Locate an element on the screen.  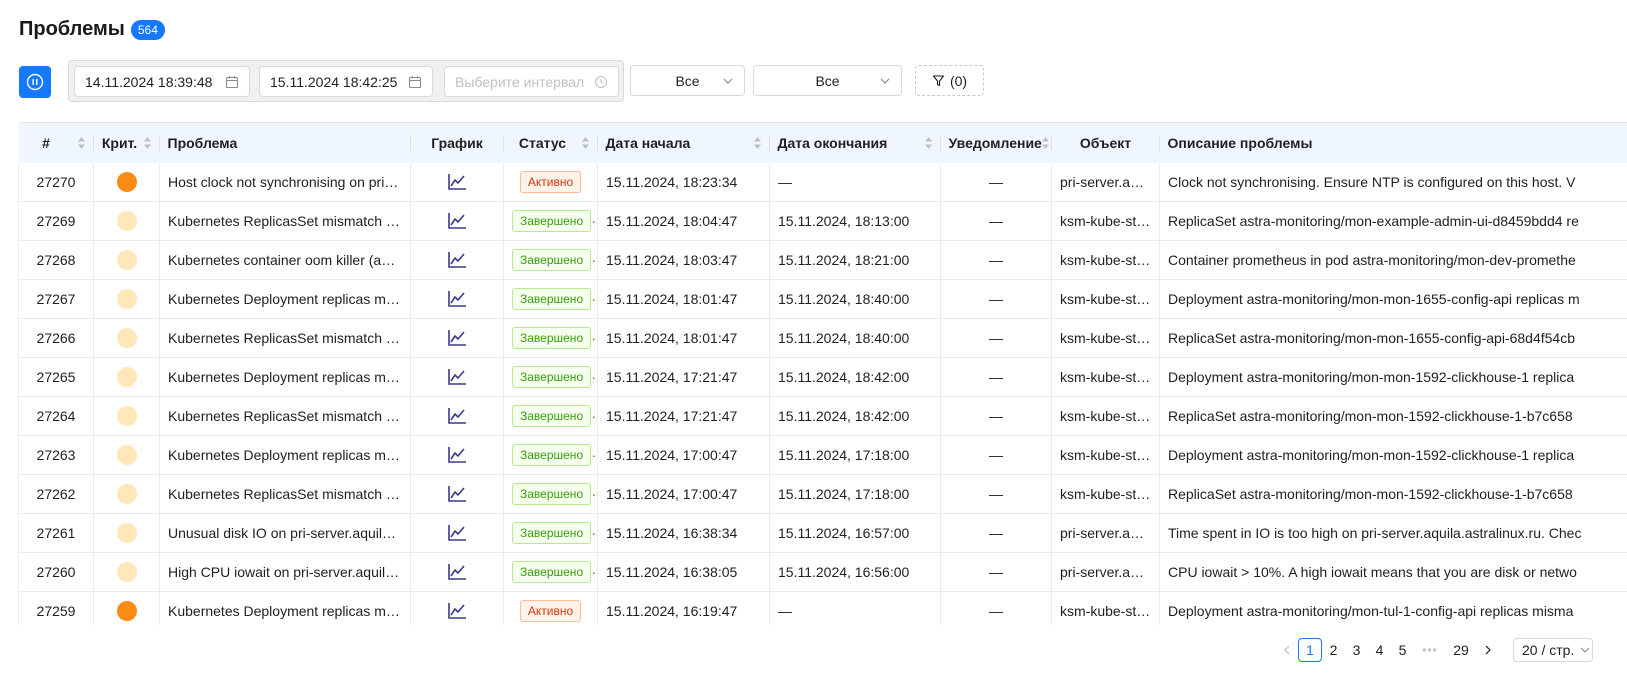
row-id: 27261 is located at coordinates (56, 533).